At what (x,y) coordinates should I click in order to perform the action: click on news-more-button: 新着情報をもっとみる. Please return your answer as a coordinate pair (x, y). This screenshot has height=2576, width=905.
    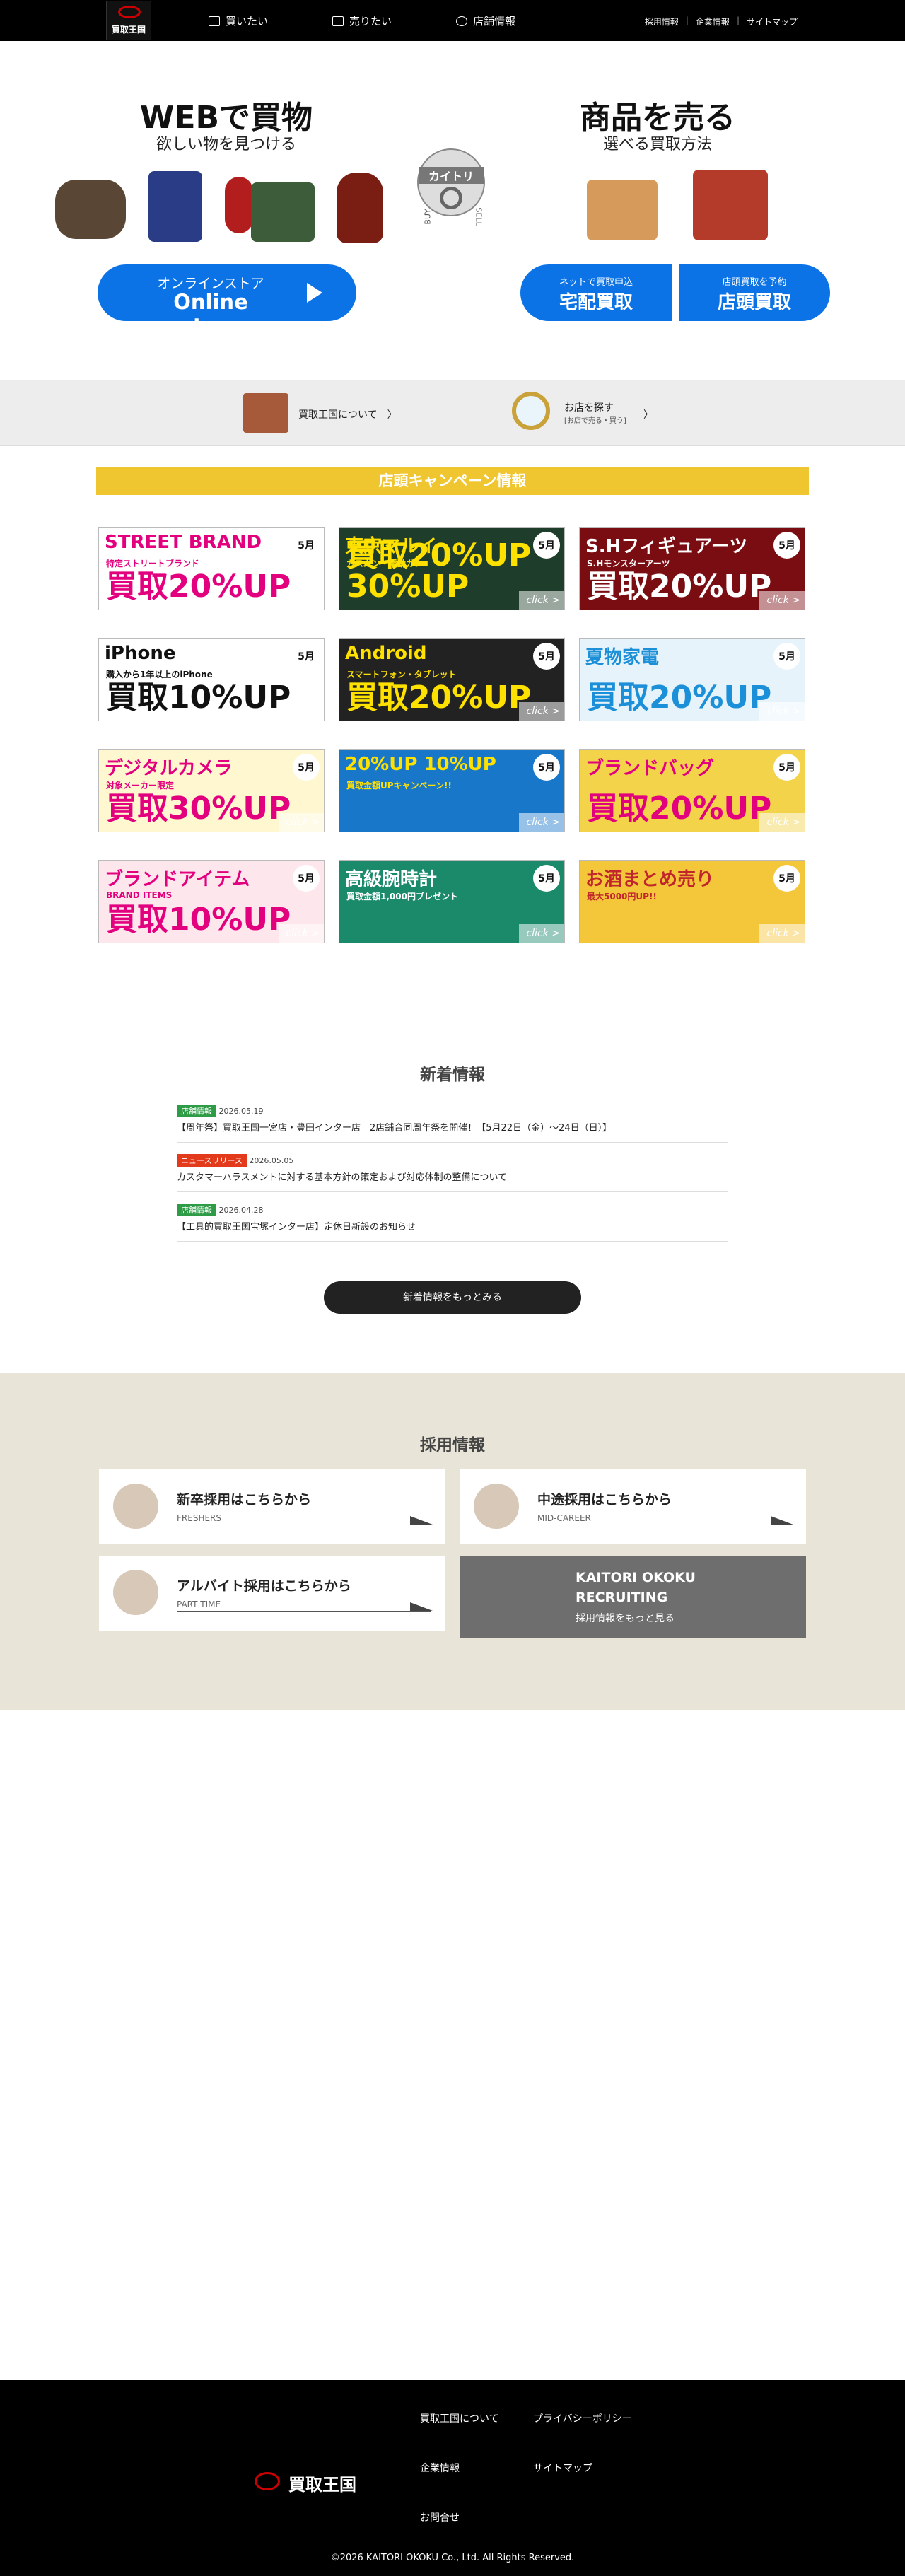
    Looking at the image, I should click on (452, 1297).